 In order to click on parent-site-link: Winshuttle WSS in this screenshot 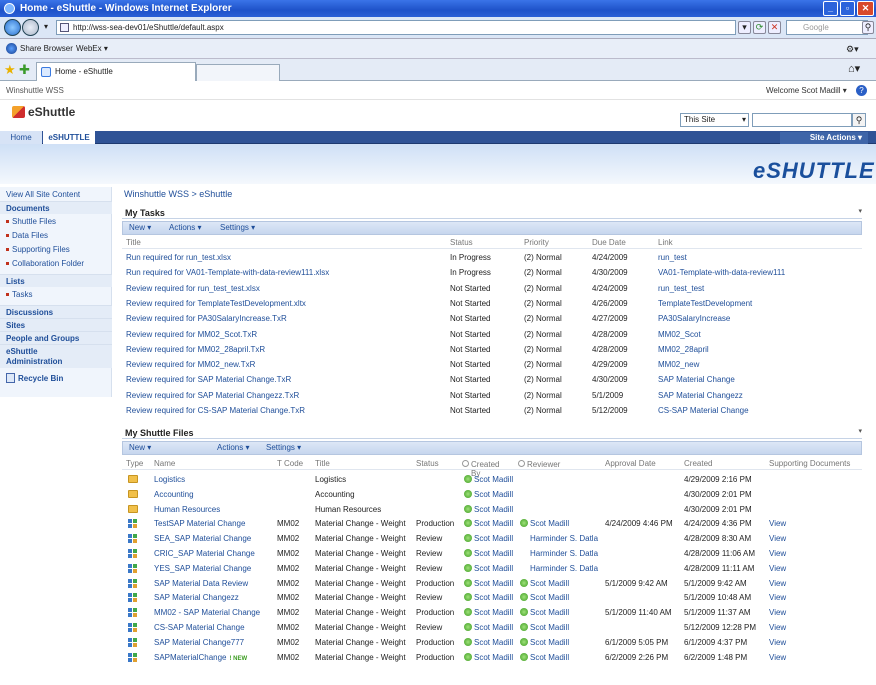, I will do `click(35, 91)`.